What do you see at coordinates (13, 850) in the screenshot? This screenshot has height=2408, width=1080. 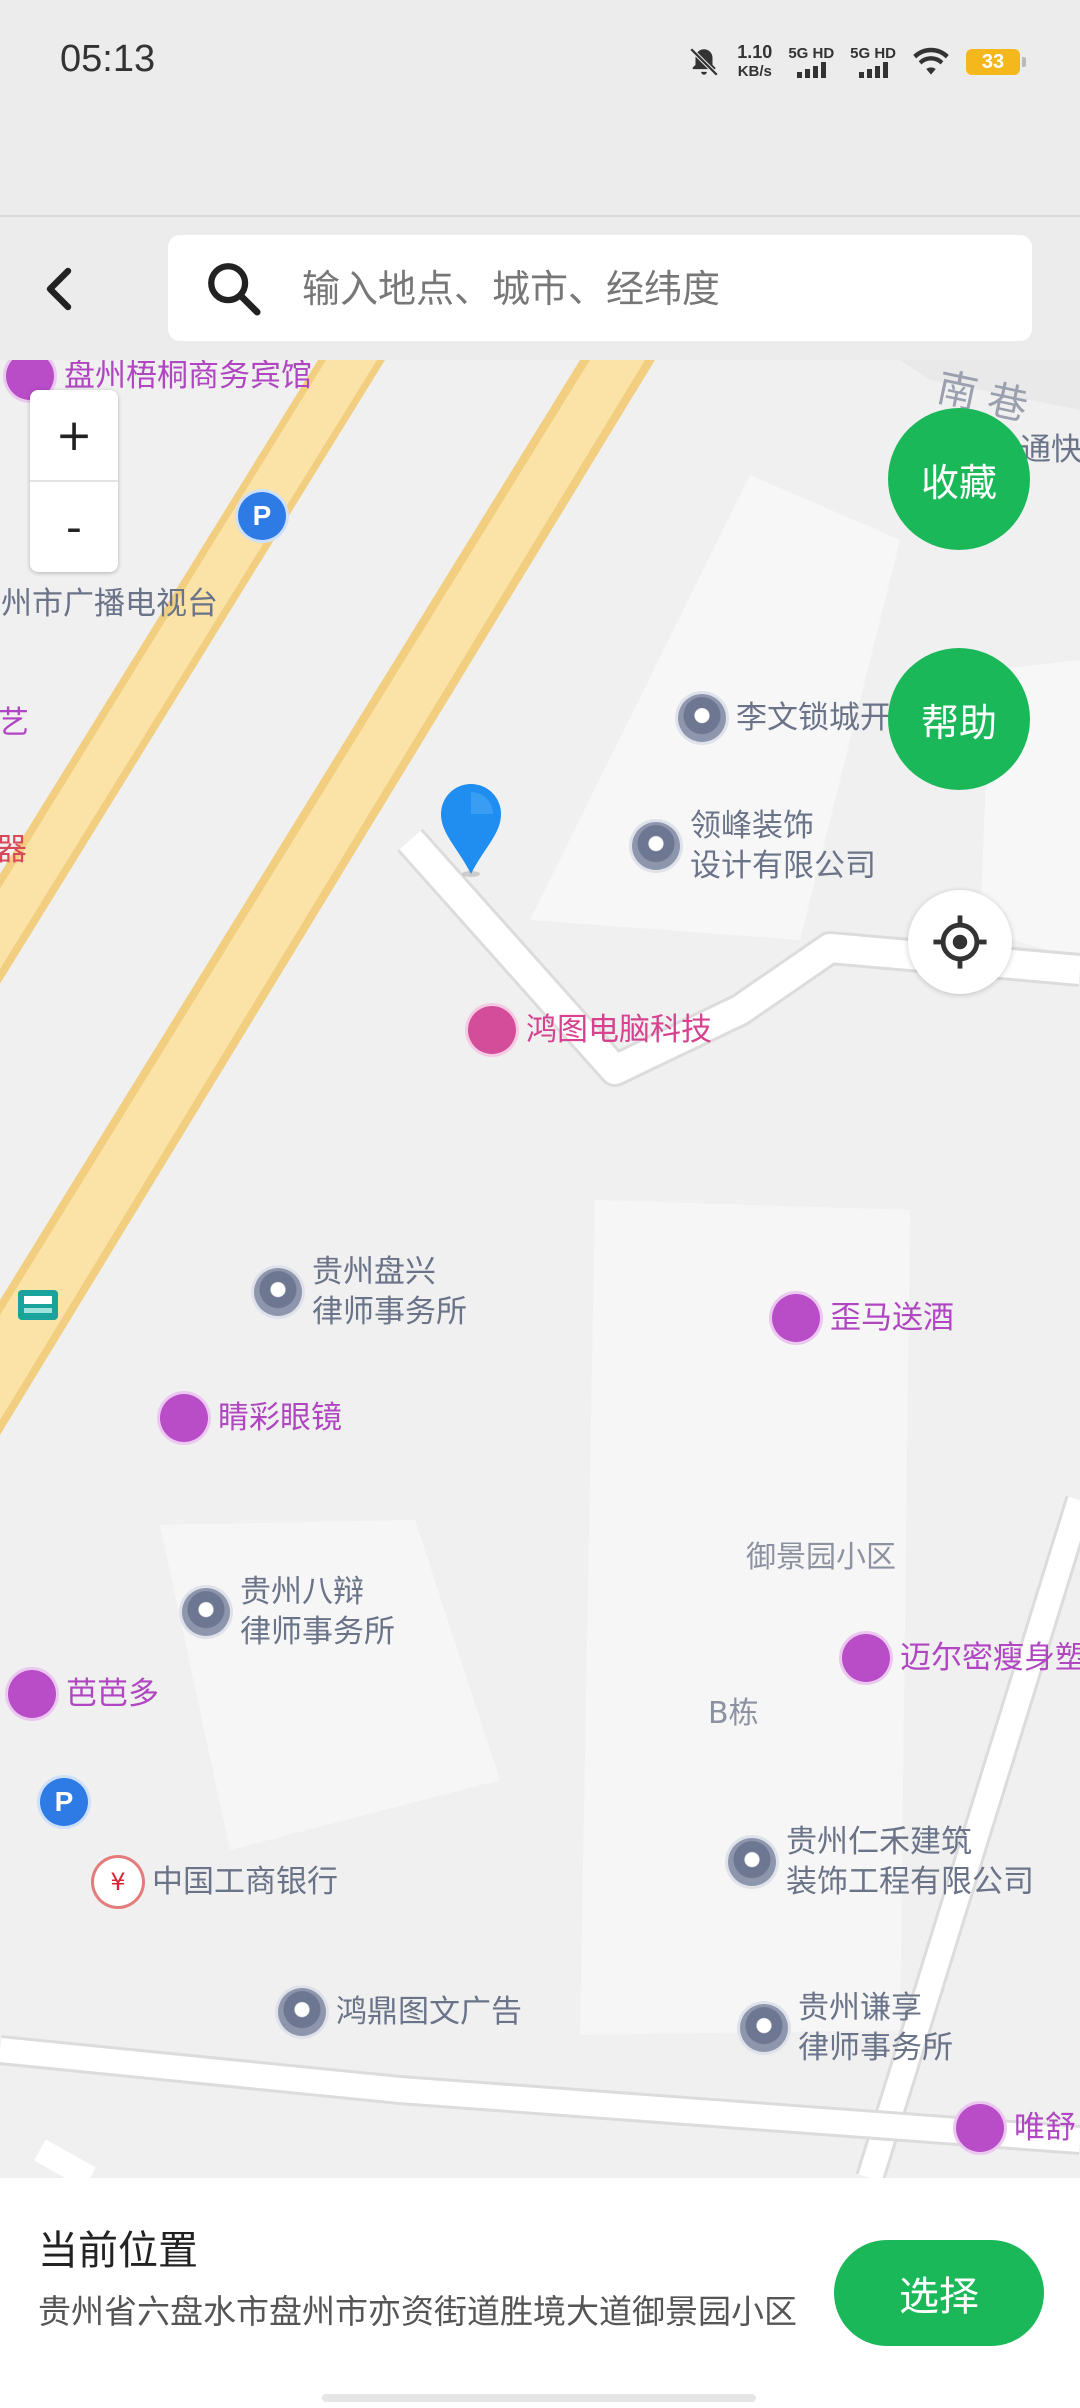 I see `poi-qi: 器` at bounding box center [13, 850].